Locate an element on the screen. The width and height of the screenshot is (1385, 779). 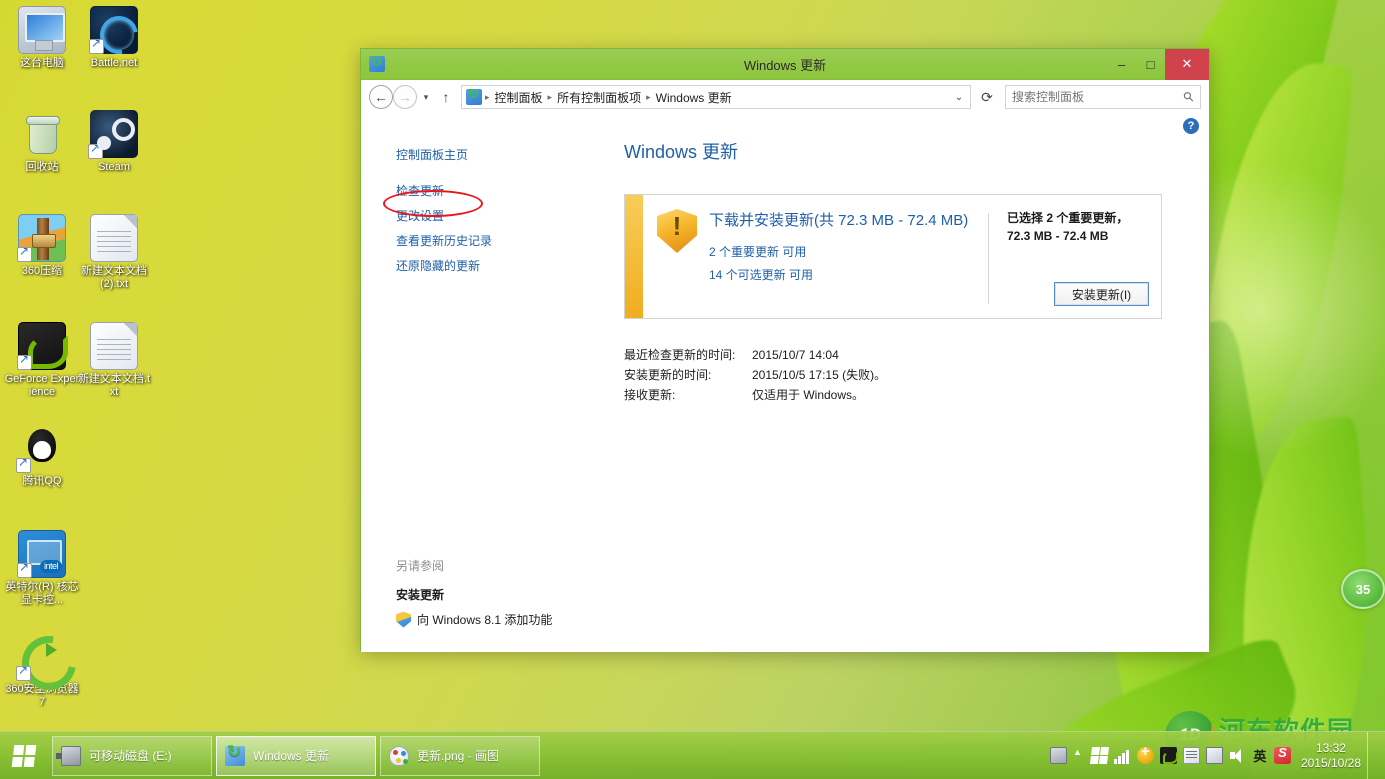
breadcrumb-item-control-panel: 控制面板 is located at coordinates (519, 97).